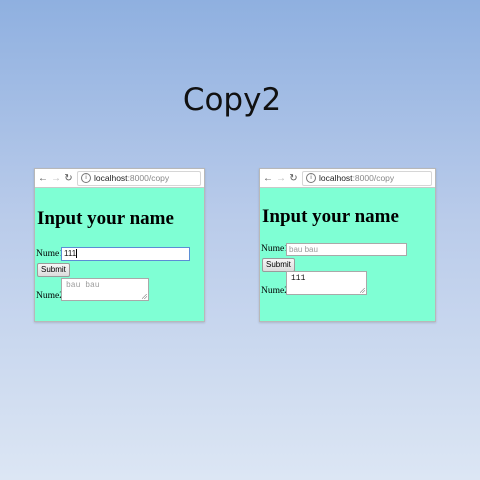  I want to click on slide-title: Copy2, so click(232, 100).